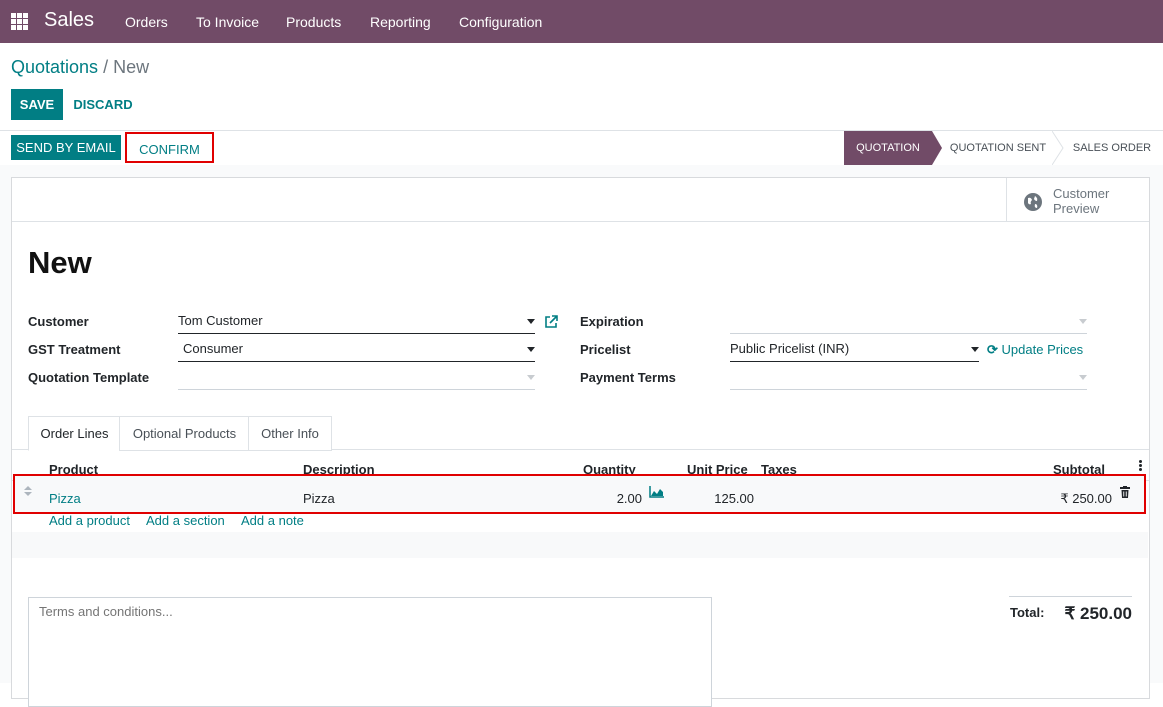 This screenshot has height=707, width=1163. What do you see at coordinates (908, 379) in the screenshot?
I see `payment-terms-field` at bounding box center [908, 379].